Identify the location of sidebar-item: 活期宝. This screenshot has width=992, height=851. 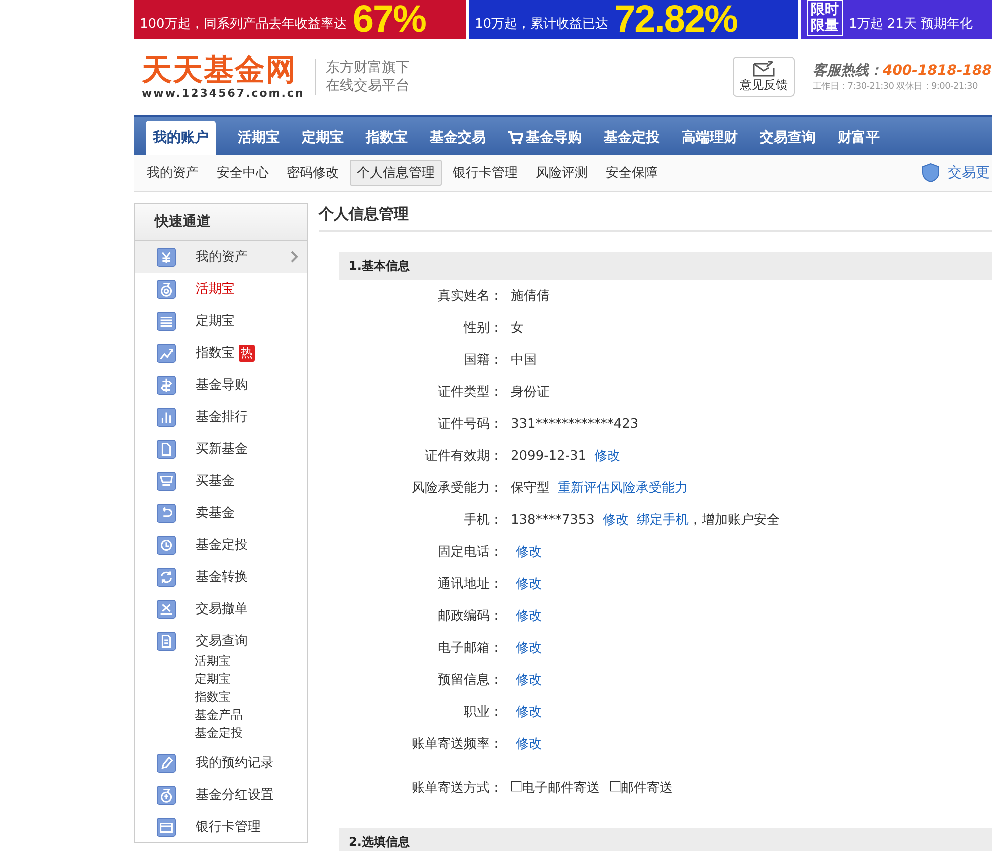
(221, 289).